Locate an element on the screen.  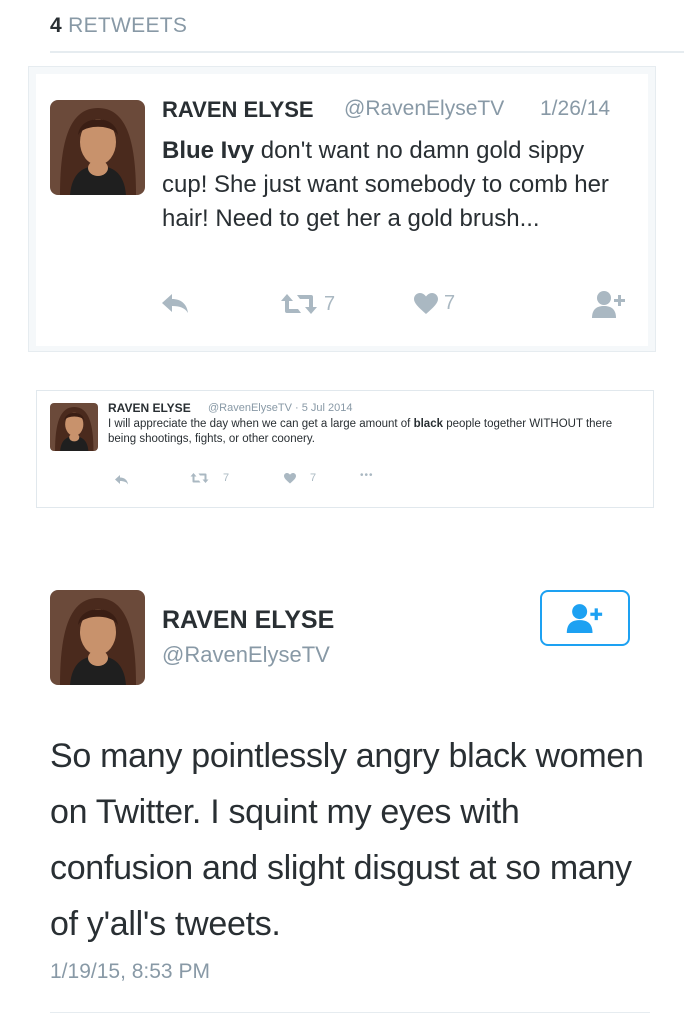
retweets-count-label: 4 RETWEETS is located at coordinates (118, 26).